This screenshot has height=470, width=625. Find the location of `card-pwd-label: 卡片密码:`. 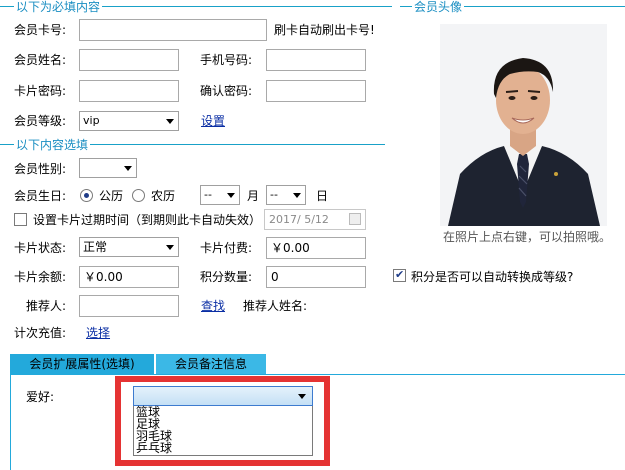

card-pwd-label: 卡片密码: is located at coordinates (40, 91).